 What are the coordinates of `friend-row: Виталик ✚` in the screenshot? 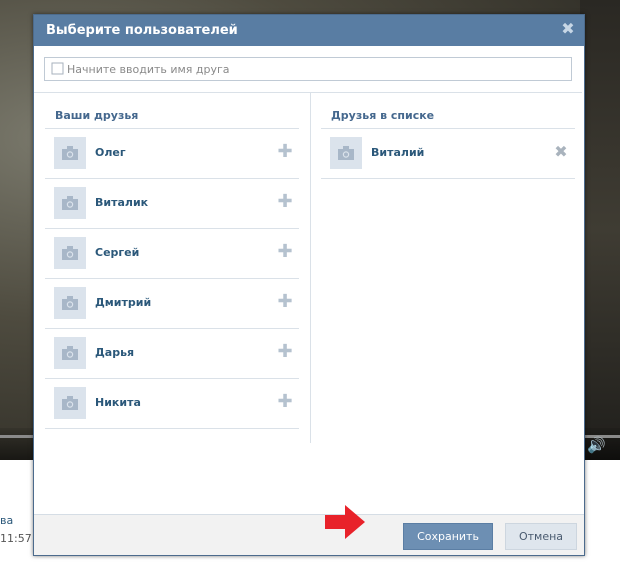 It's located at (172, 204).